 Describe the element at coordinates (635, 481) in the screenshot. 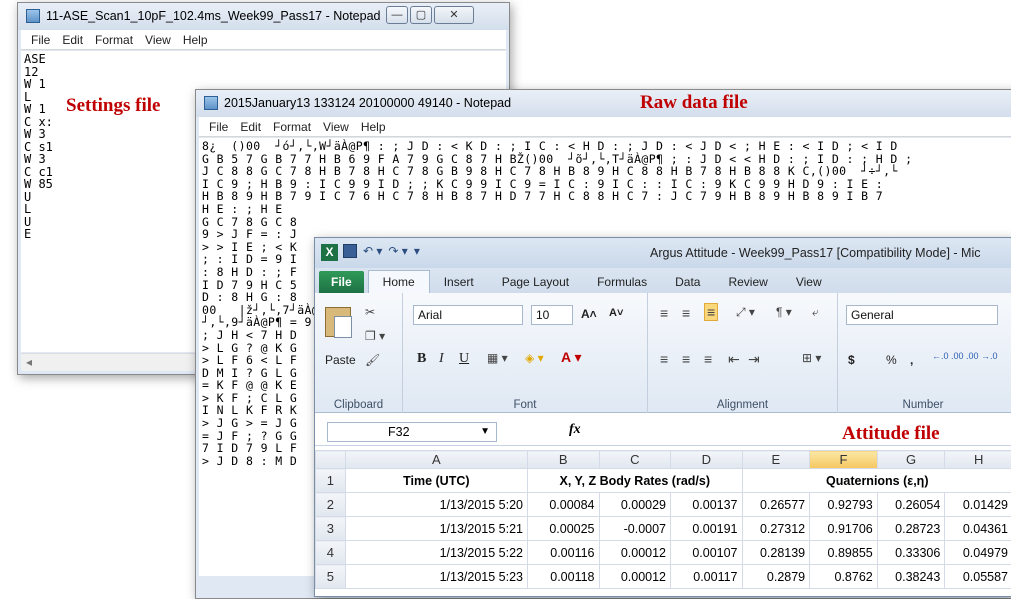

I see `table-cell: X, Y, Z Body Rates (rad/s)` at that location.